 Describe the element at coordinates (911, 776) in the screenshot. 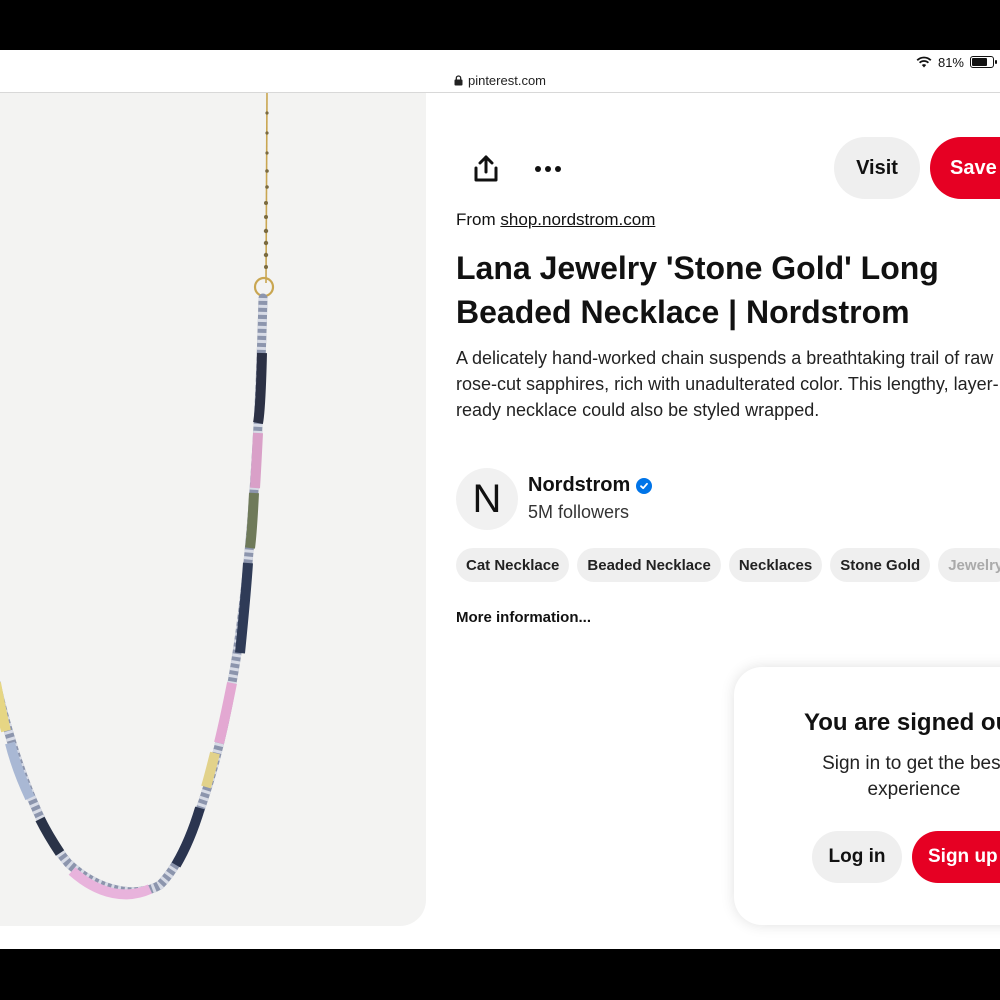

I see `signin-subtitle: Sign in to get the best experience` at that location.